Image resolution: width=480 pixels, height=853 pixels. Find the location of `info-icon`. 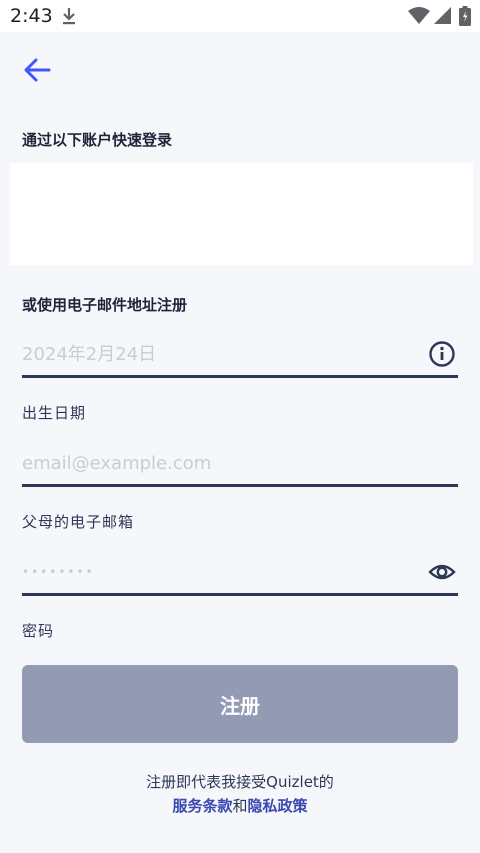

info-icon is located at coordinates (442, 354).